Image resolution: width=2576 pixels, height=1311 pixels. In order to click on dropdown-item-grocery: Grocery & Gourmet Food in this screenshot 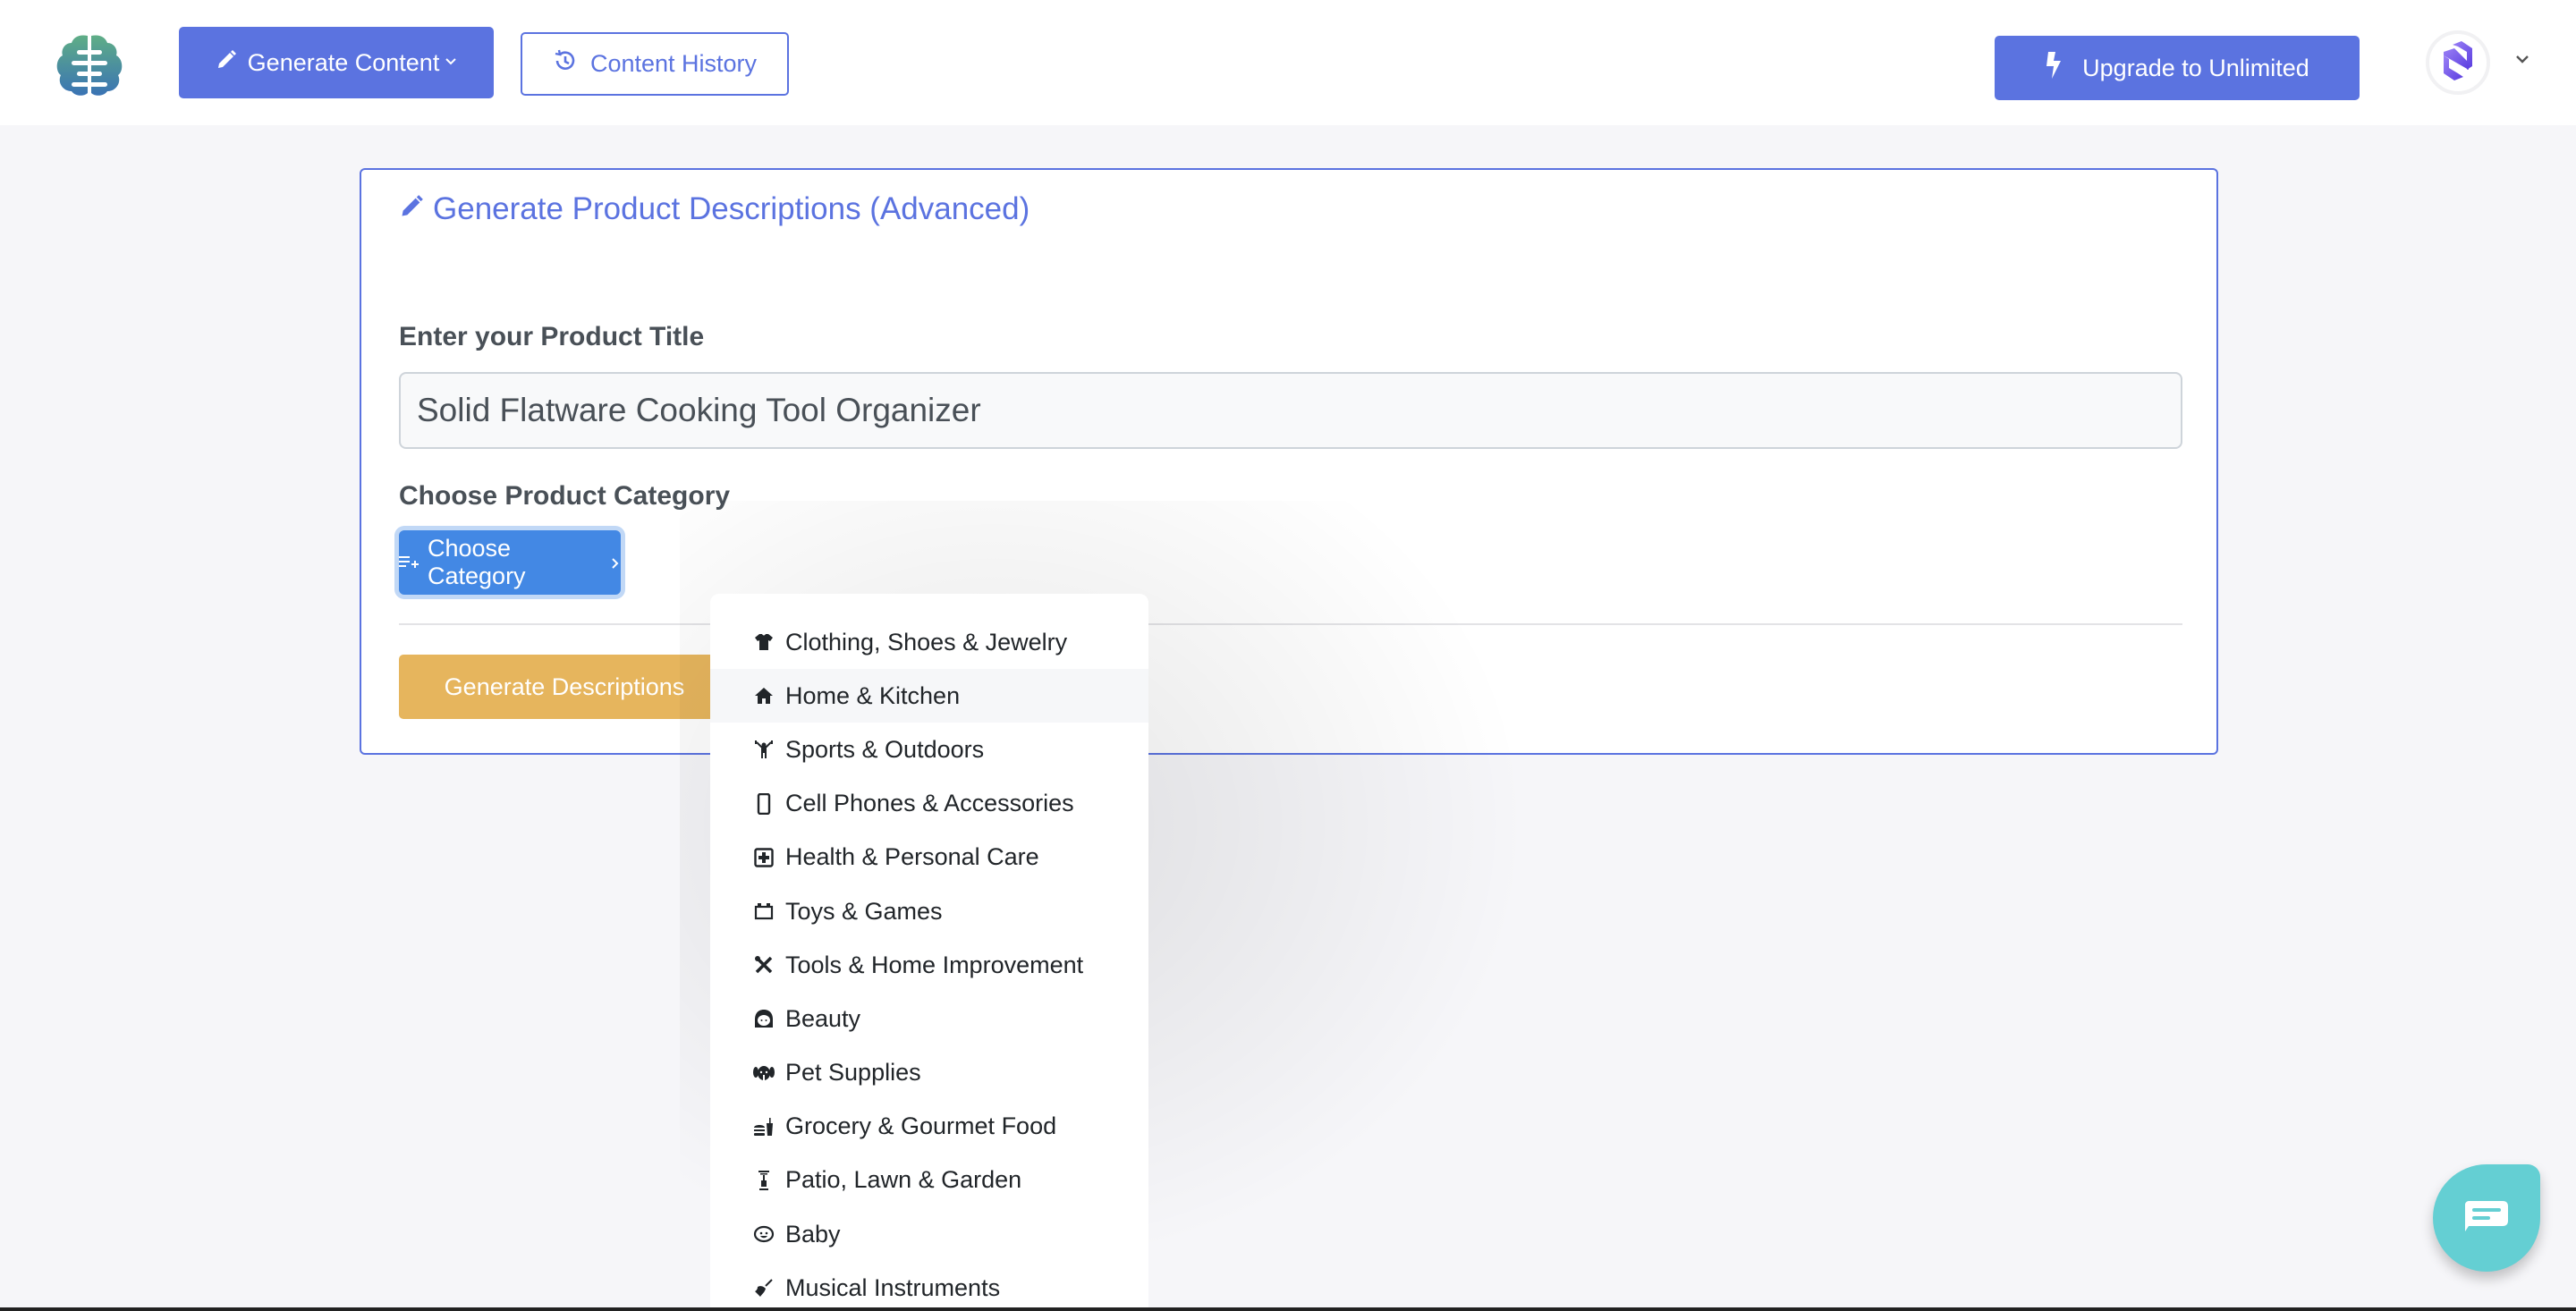, I will do `click(929, 1127)`.